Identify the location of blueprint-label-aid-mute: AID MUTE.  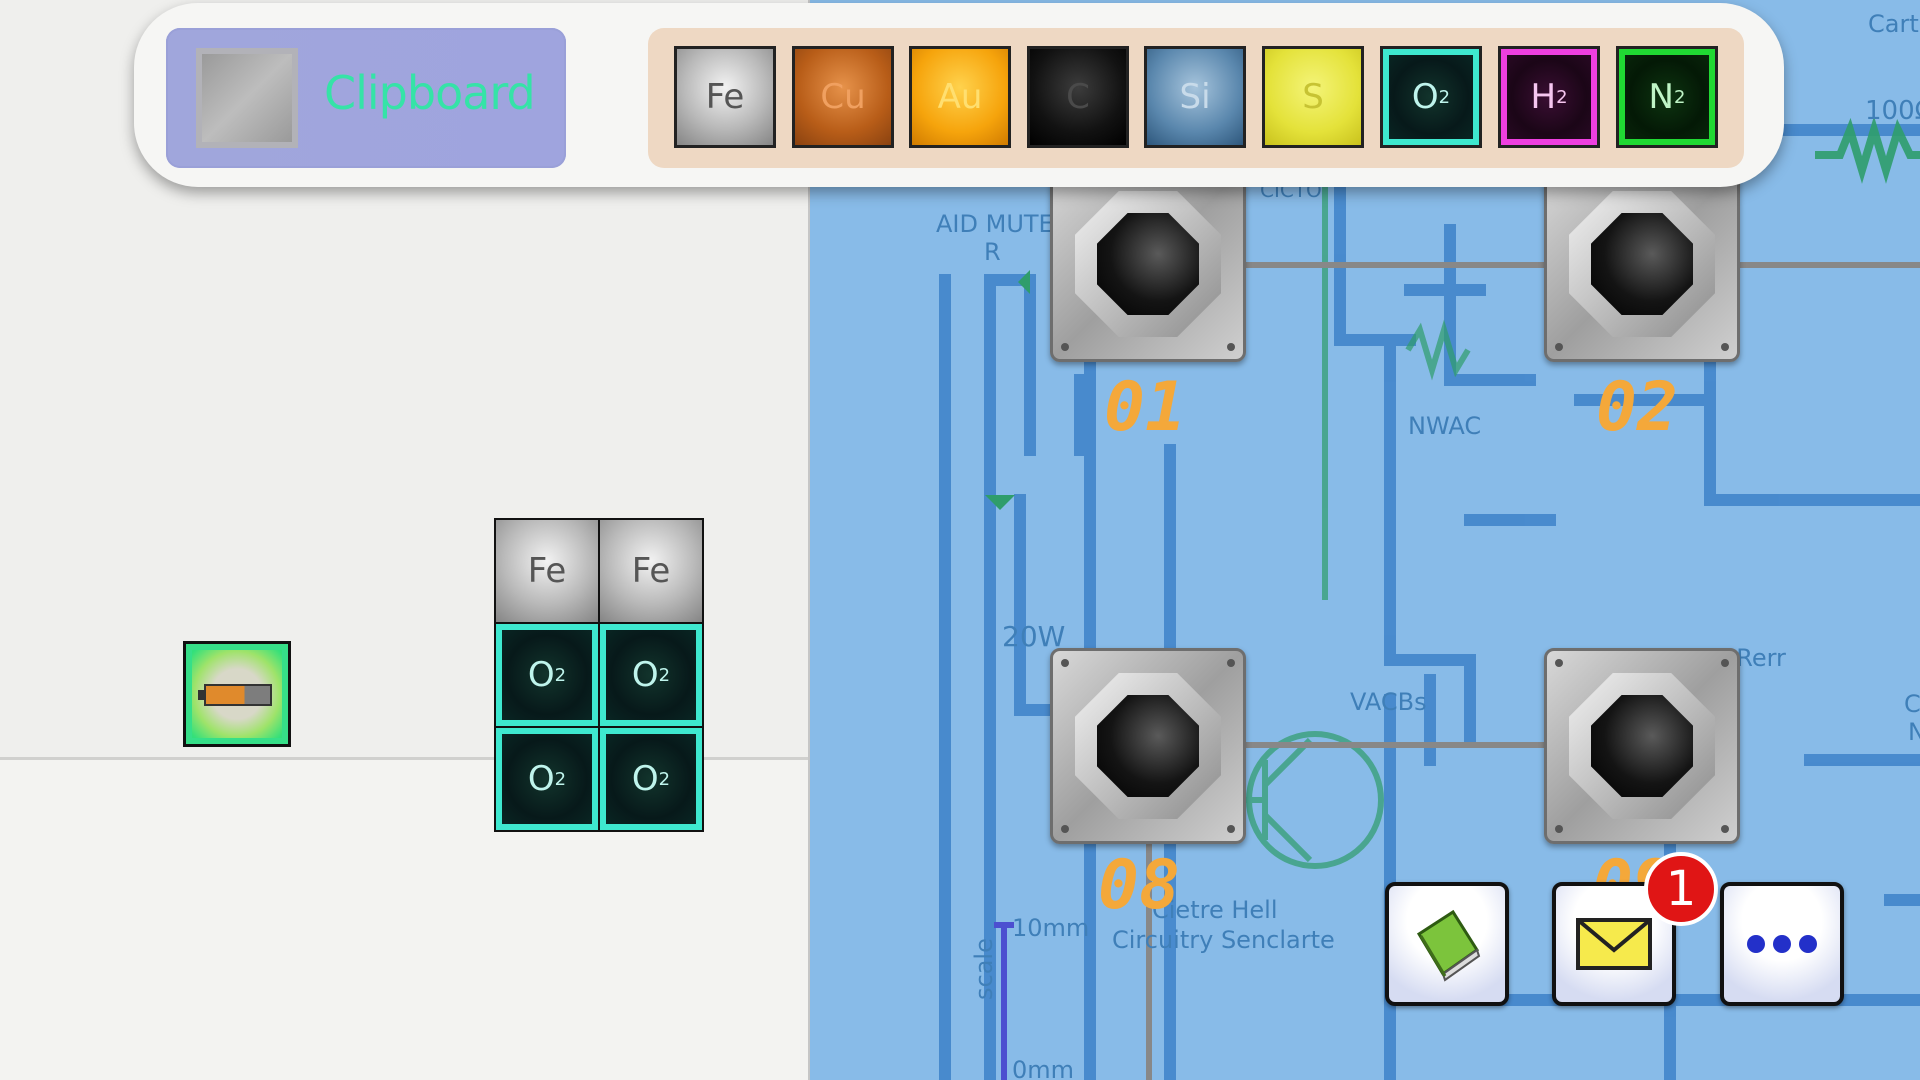
(995, 224).